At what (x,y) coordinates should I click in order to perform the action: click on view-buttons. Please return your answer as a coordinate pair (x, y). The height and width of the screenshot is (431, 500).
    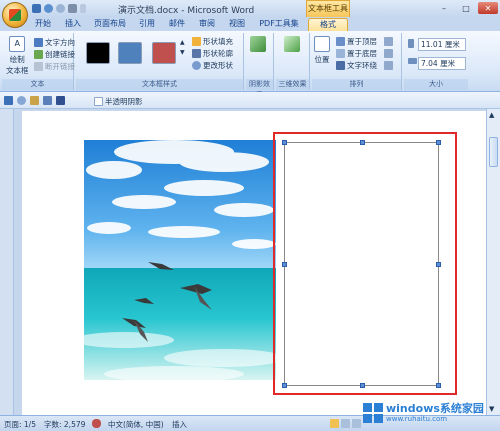
    Looking at the image, I should click on (345, 423).